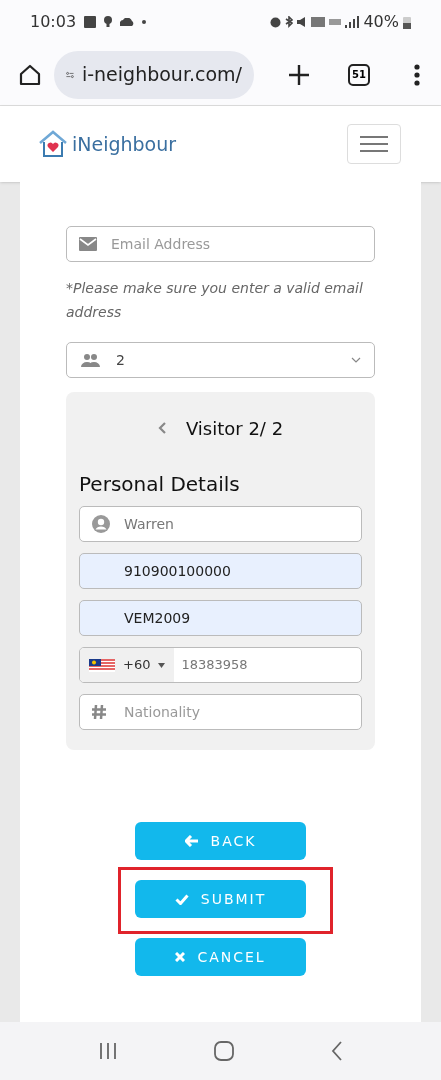 The width and height of the screenshot is (441, 1080). I want to click on dot-icon, so click(144, 22).